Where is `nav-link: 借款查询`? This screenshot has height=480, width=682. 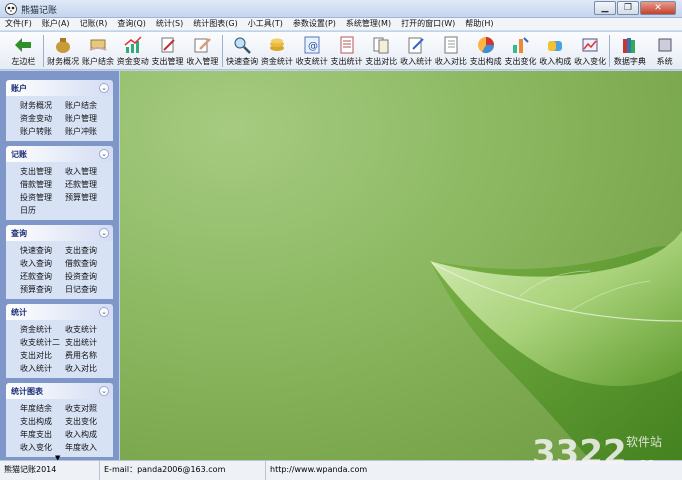
nav-link: 借款查询 is located at coordinates (90, 263).